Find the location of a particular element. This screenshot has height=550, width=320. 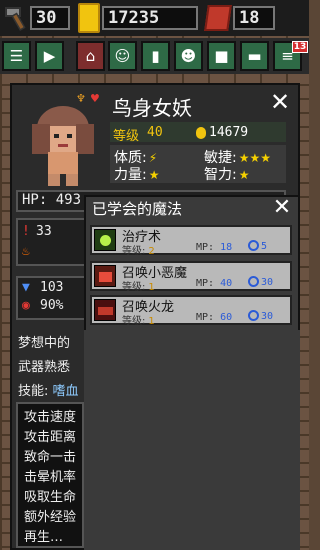

crit-icon: ◉ is located at coordinates (26, 305).